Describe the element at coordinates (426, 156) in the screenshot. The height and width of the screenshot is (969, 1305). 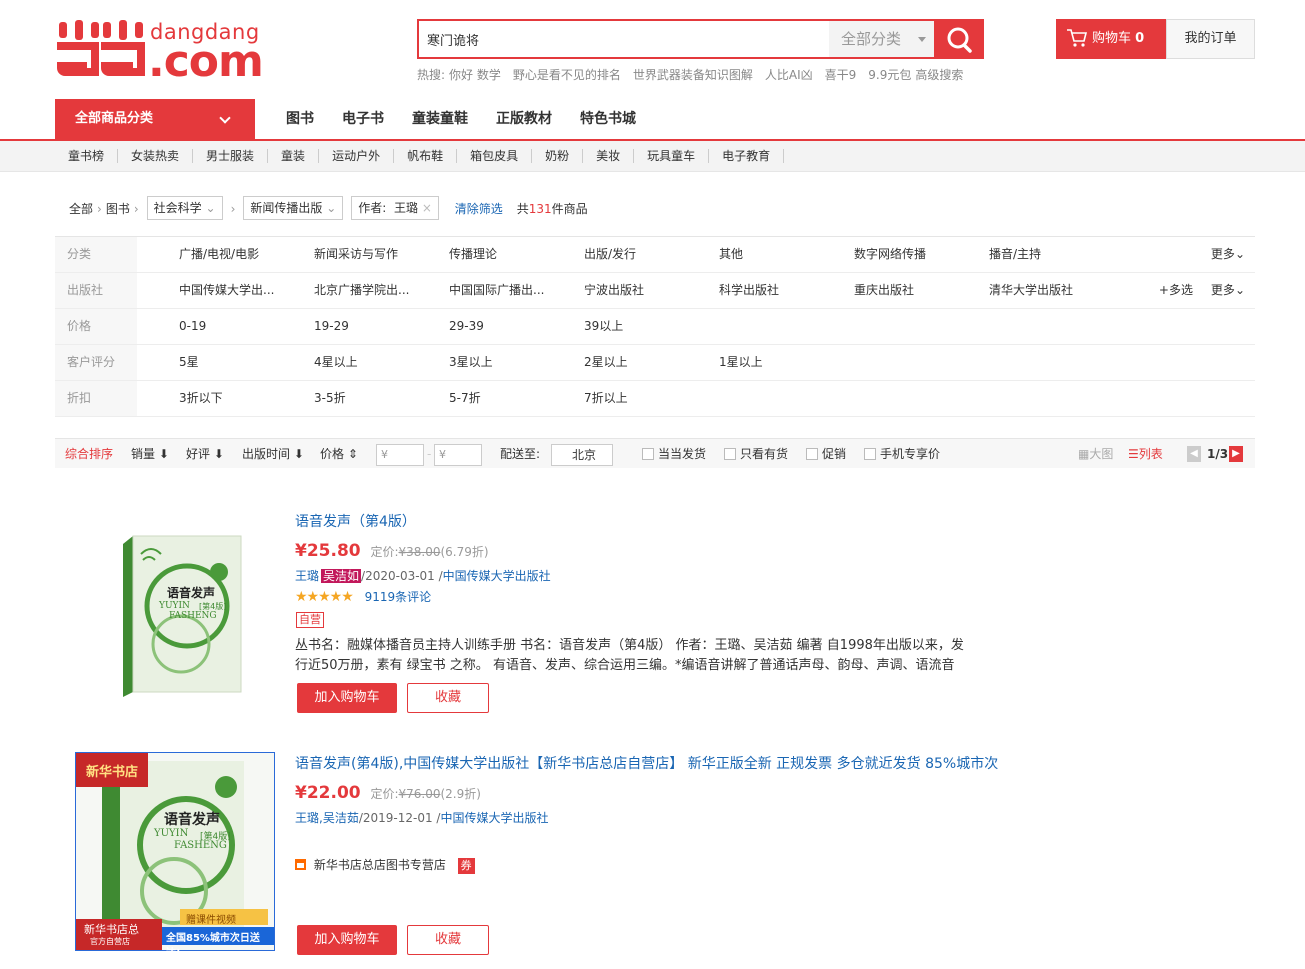
I see `subnav-item: 帆布鞋` at that location.